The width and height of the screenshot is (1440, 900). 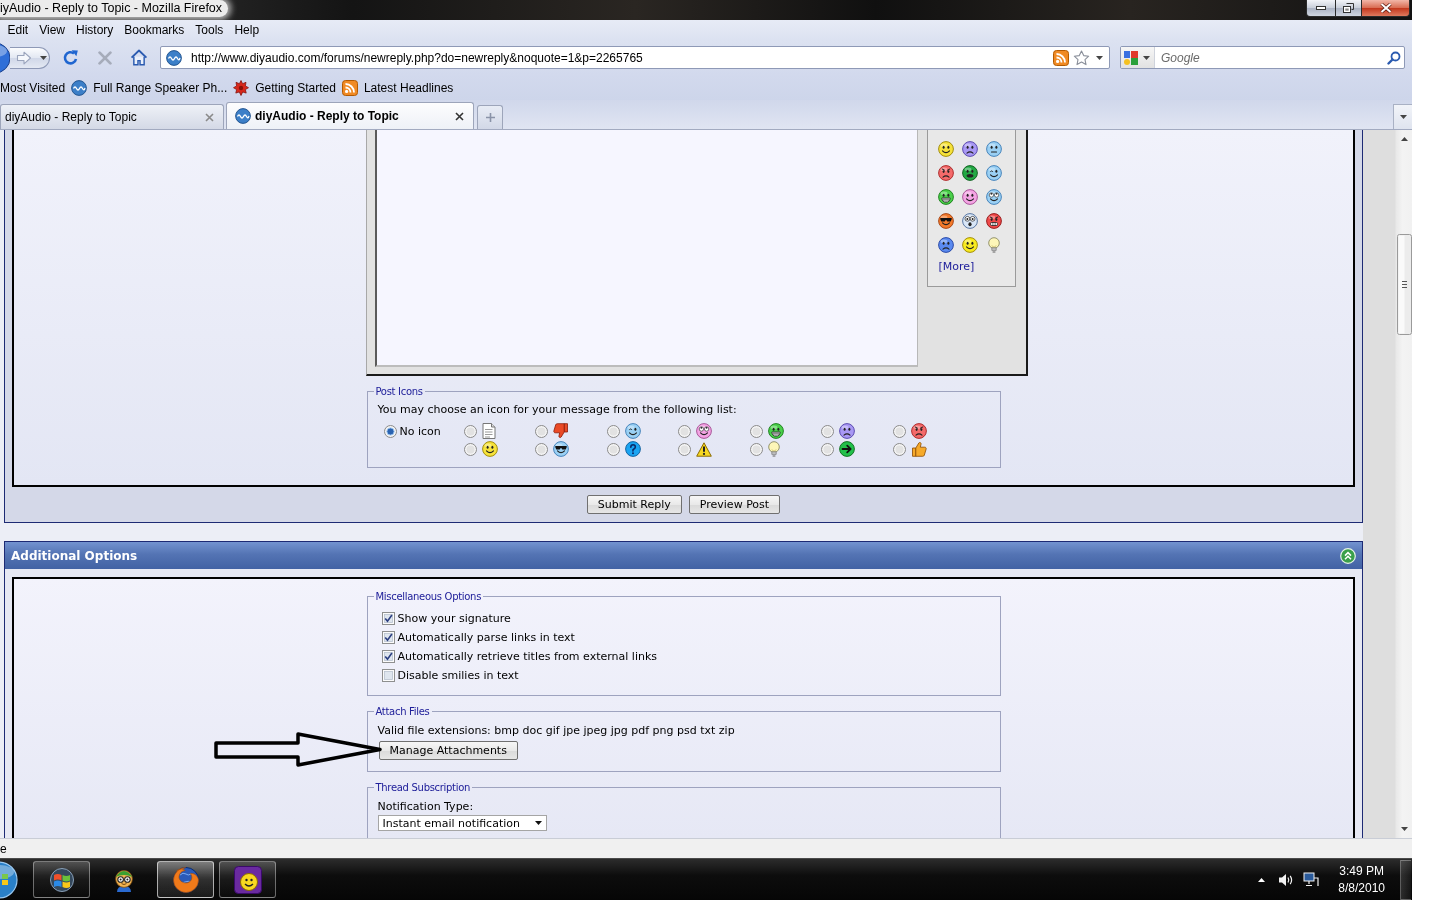 I want to click on flag-icon, so click(x=61, y=879).